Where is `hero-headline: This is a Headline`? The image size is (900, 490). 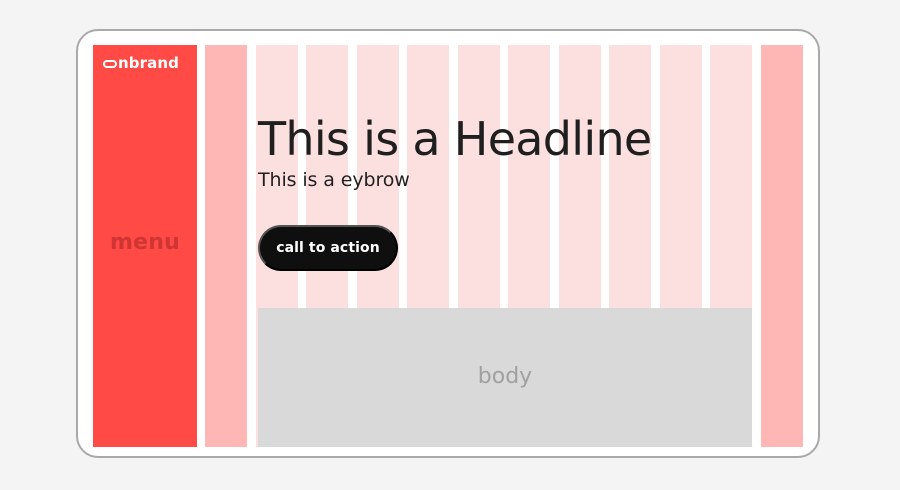 hero-headline: This is a Headline is located at coordinates (455, 139).